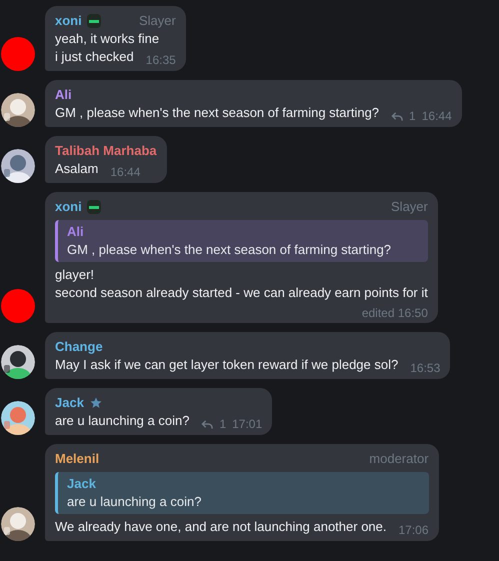  What do you see at coordinates (220, 527) in the screenshot?
I see `message-text: We already have one, and are not launching another one.` at bounding box center [220, 527].